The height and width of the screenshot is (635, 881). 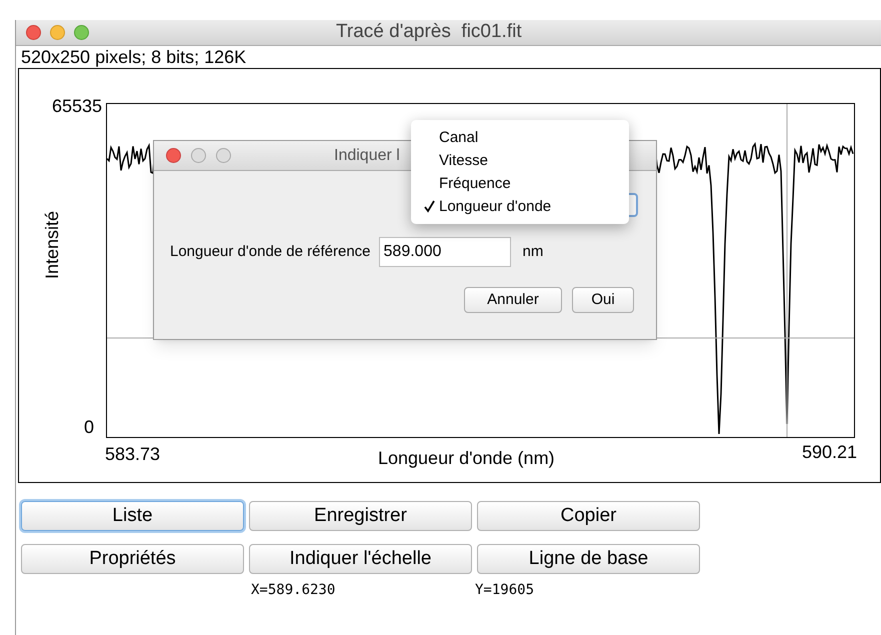 What do you see at coordinates (520, 206) in the screenshot?
I see `menu-item: Longueur d'onde` at bounding box center [520, 206].